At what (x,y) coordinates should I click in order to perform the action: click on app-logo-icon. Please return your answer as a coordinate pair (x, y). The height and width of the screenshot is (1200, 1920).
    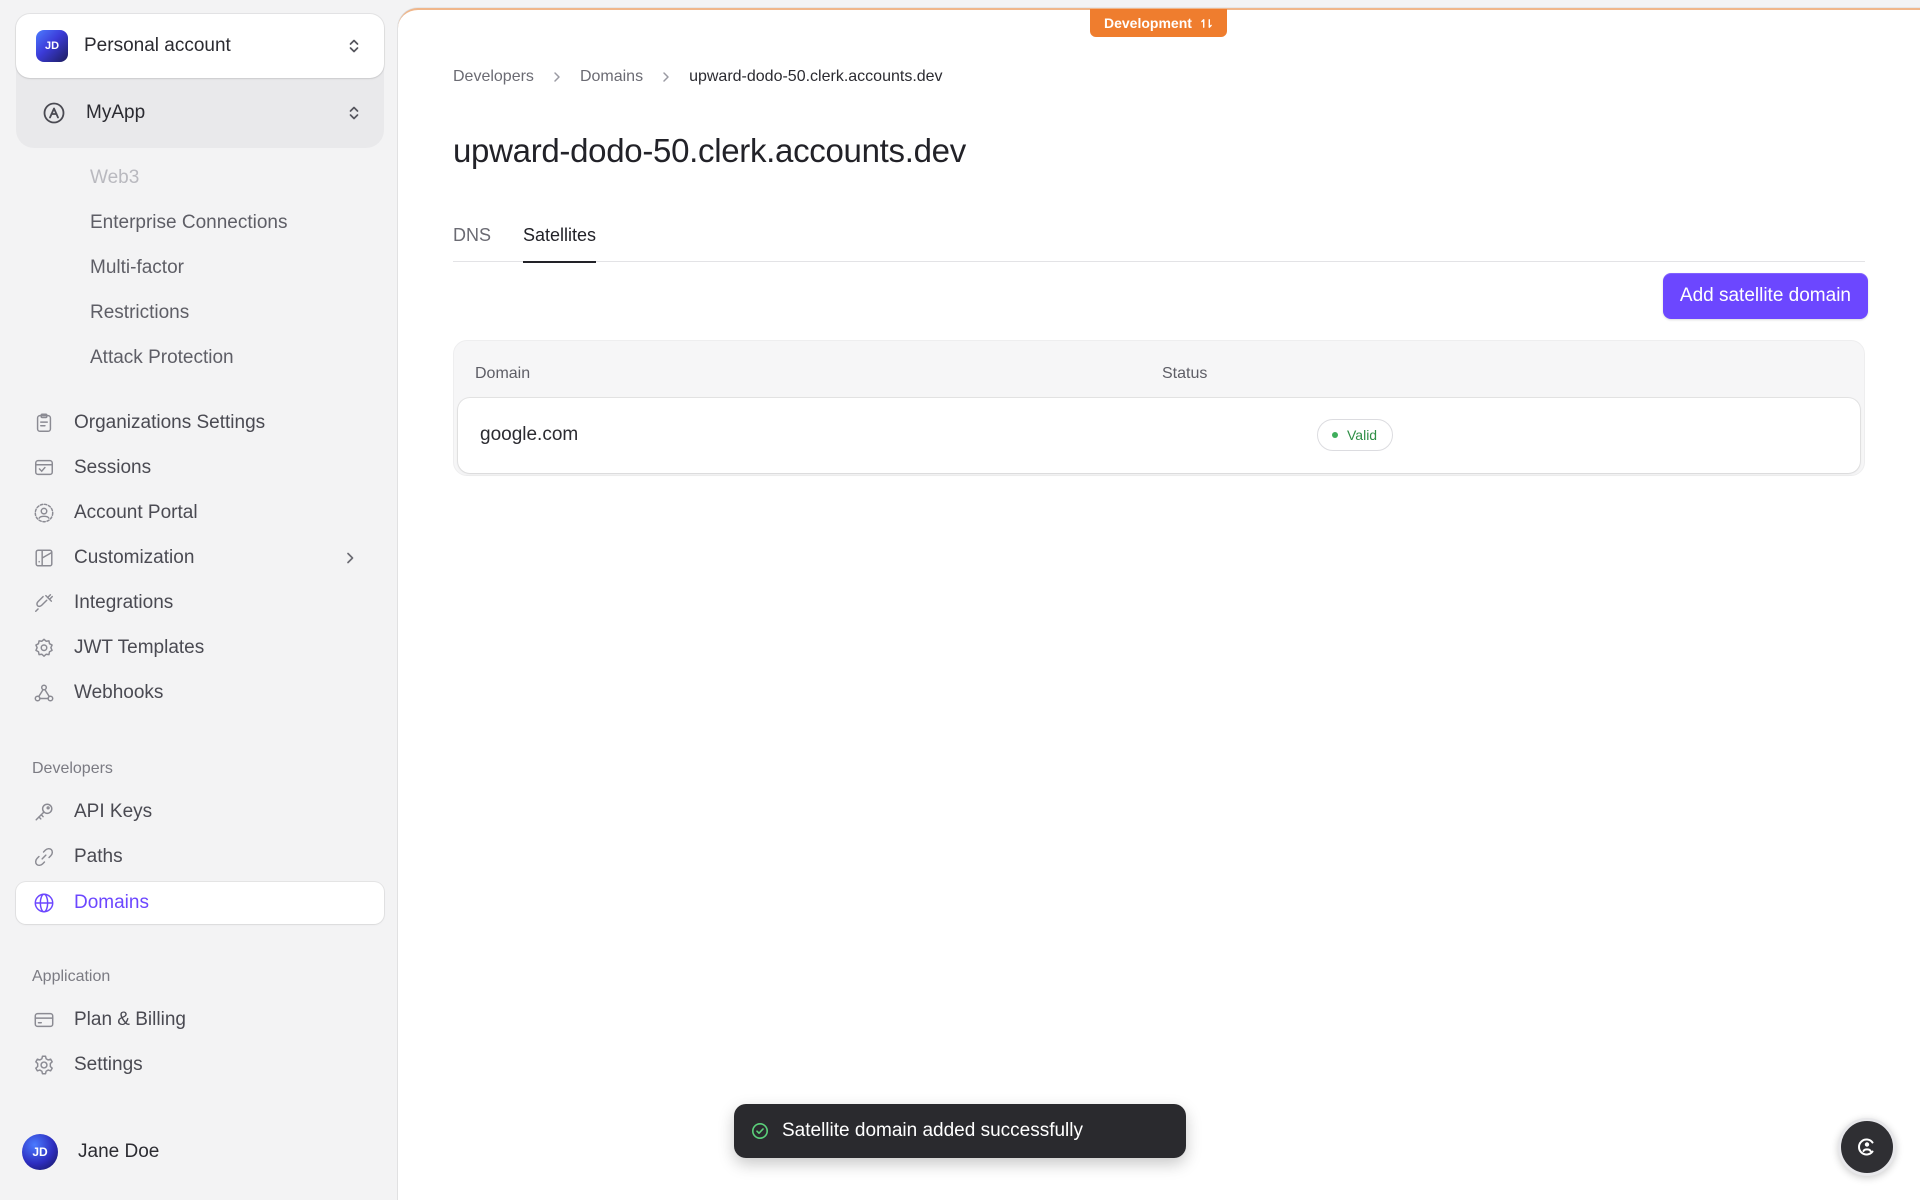
    Looking at the image, I should click on (54, 113).